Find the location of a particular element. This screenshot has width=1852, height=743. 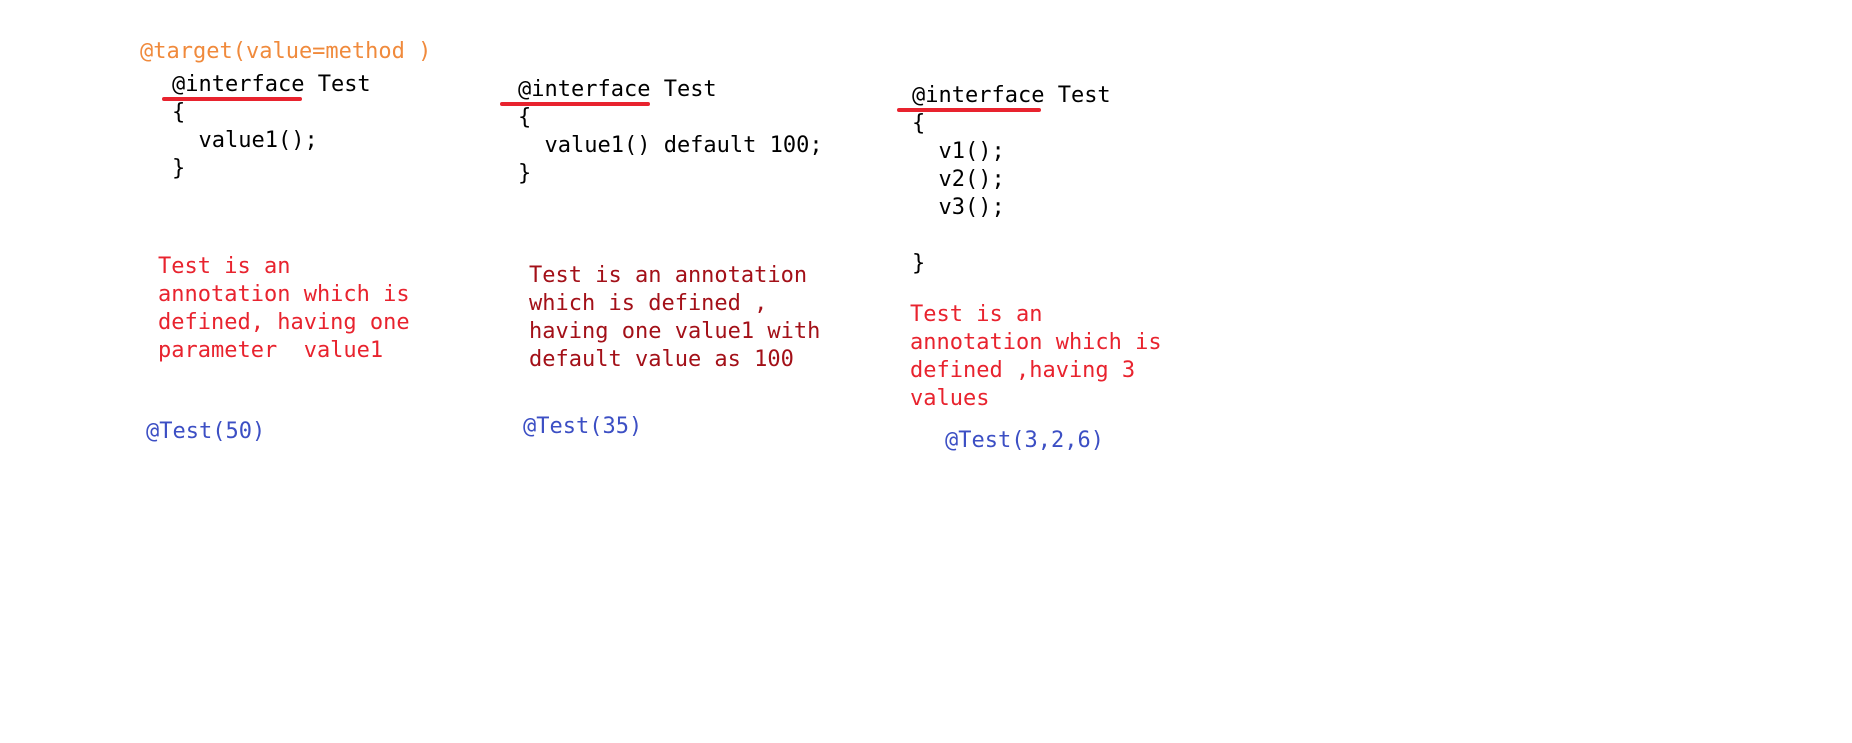

description-line: parameter value1 is located at coordinates (271, 350).